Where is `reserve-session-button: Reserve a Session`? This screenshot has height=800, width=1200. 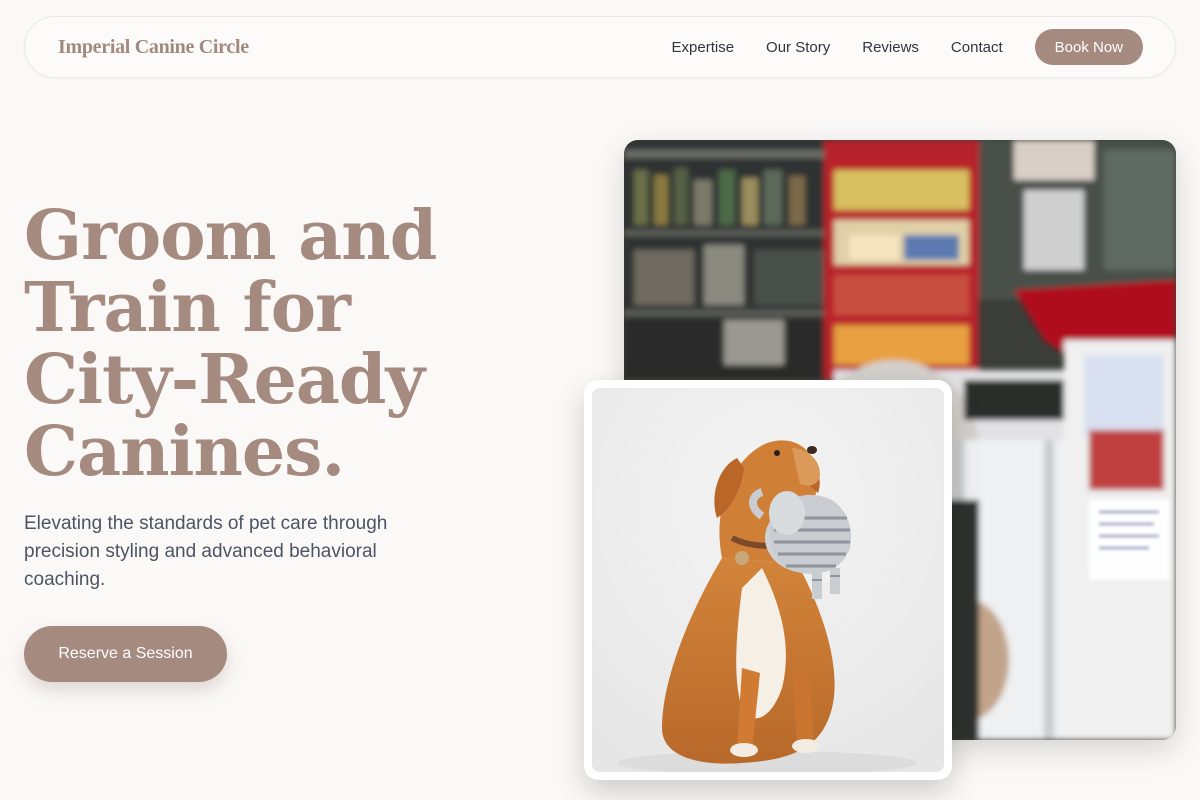
reserve-session-button: Reserve a Session is located at coordinates (125, 654).